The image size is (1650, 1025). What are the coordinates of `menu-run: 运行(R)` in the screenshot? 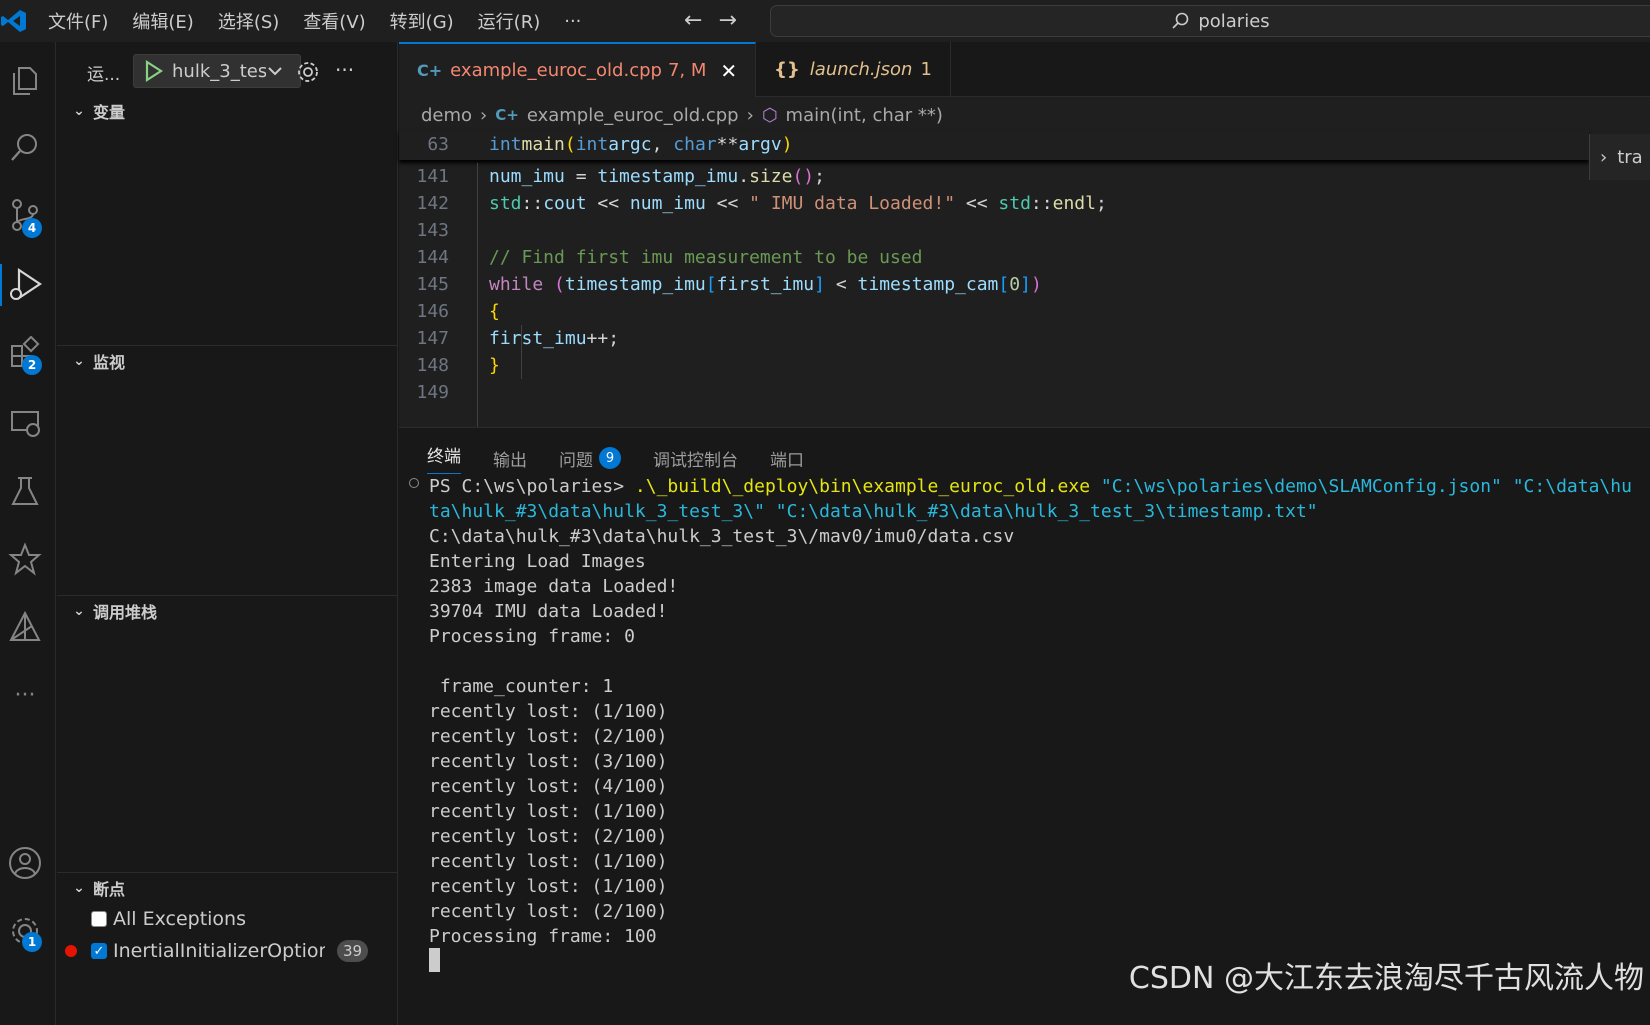 It's located at (509, 21).